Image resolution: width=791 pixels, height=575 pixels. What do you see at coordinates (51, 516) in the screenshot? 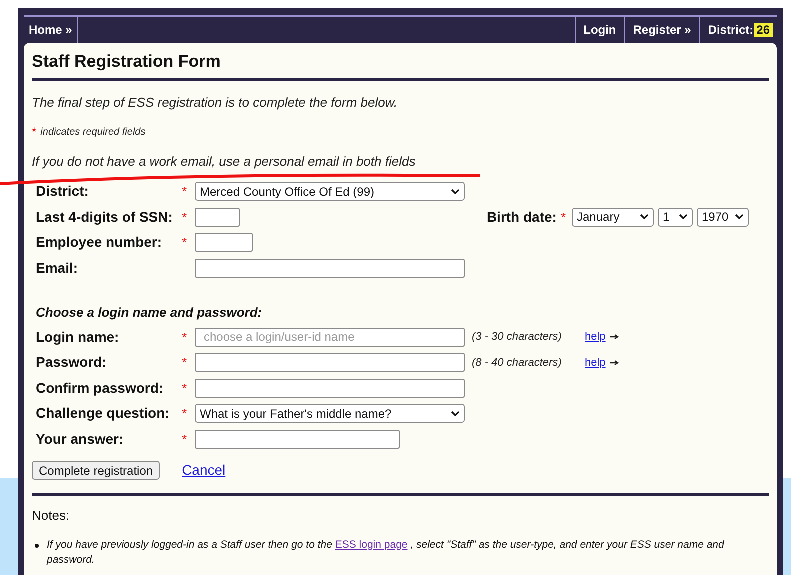
I see `notes-heading: Notes:` at bounding box center [51, 516].